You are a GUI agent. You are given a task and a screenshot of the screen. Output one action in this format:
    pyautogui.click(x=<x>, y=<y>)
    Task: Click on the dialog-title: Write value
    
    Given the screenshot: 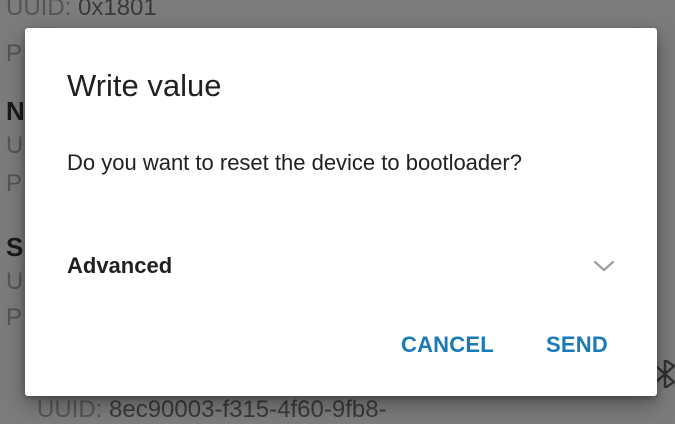 What is the action you would take?
    pyautogui.click(x=144, y=85)
    